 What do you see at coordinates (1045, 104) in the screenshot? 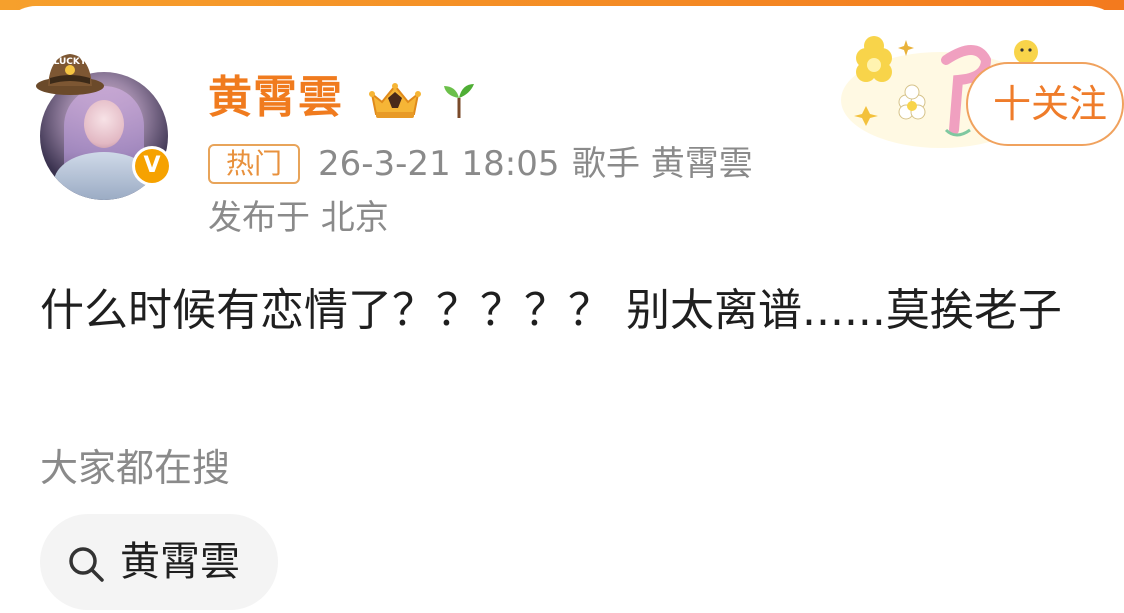
I see `follow-button: 十关注` at bounding box center [1045, 104].